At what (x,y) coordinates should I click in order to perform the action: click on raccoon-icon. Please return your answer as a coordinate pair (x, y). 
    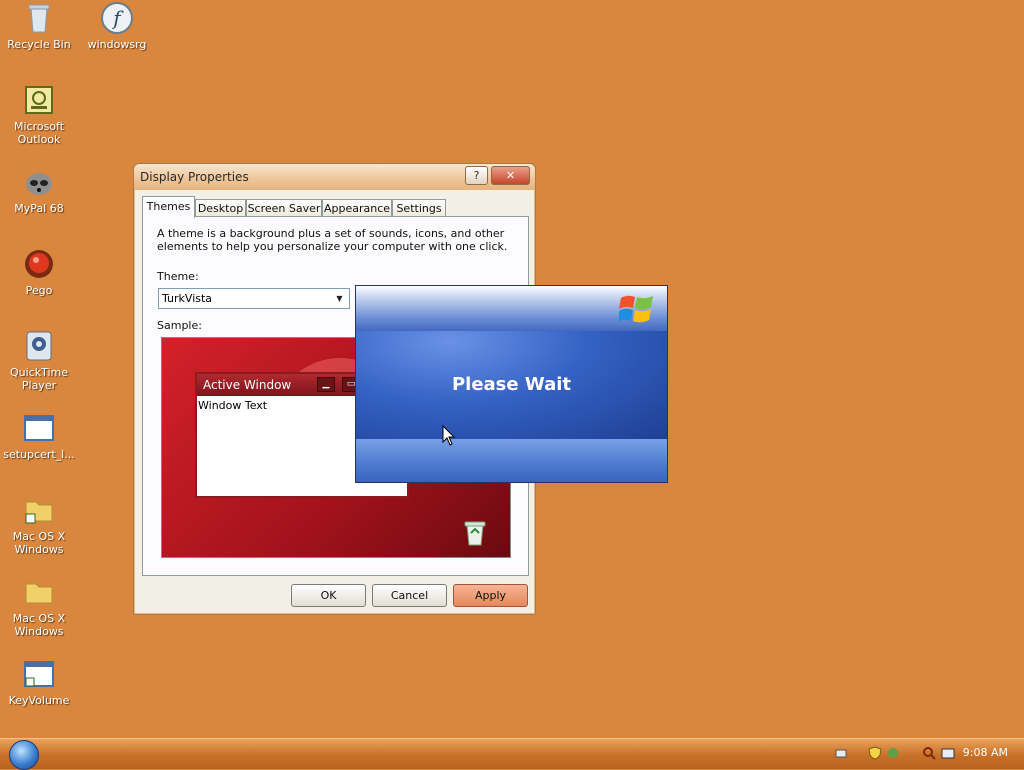
    Looking at the image, I should click on (39, 182).